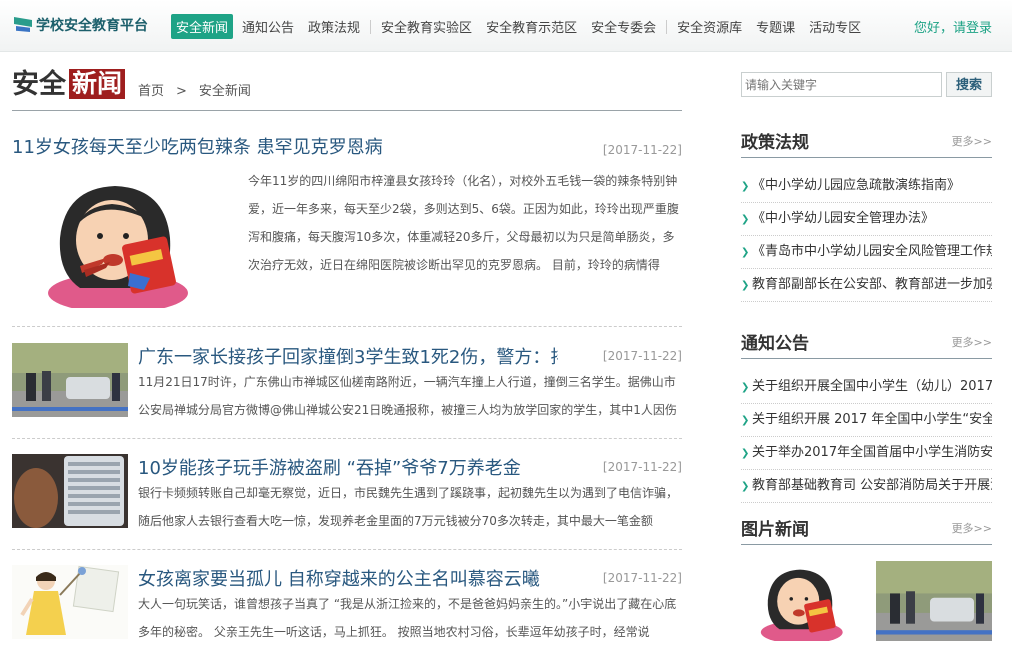 Image resolution: width=1012 pixels, height=646 pixels. What do you see at coordinates (866, 530) in the screenshot?
I see `section-header: 图片新闻 更多>>` at bounding box center [866, 530].